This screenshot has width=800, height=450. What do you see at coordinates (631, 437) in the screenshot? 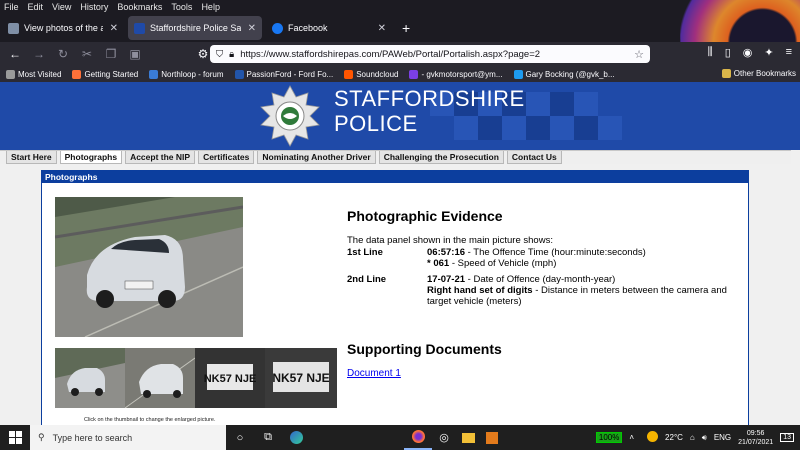
I see `chevron-up-icon: ˄` at bounding box center [631, 437].